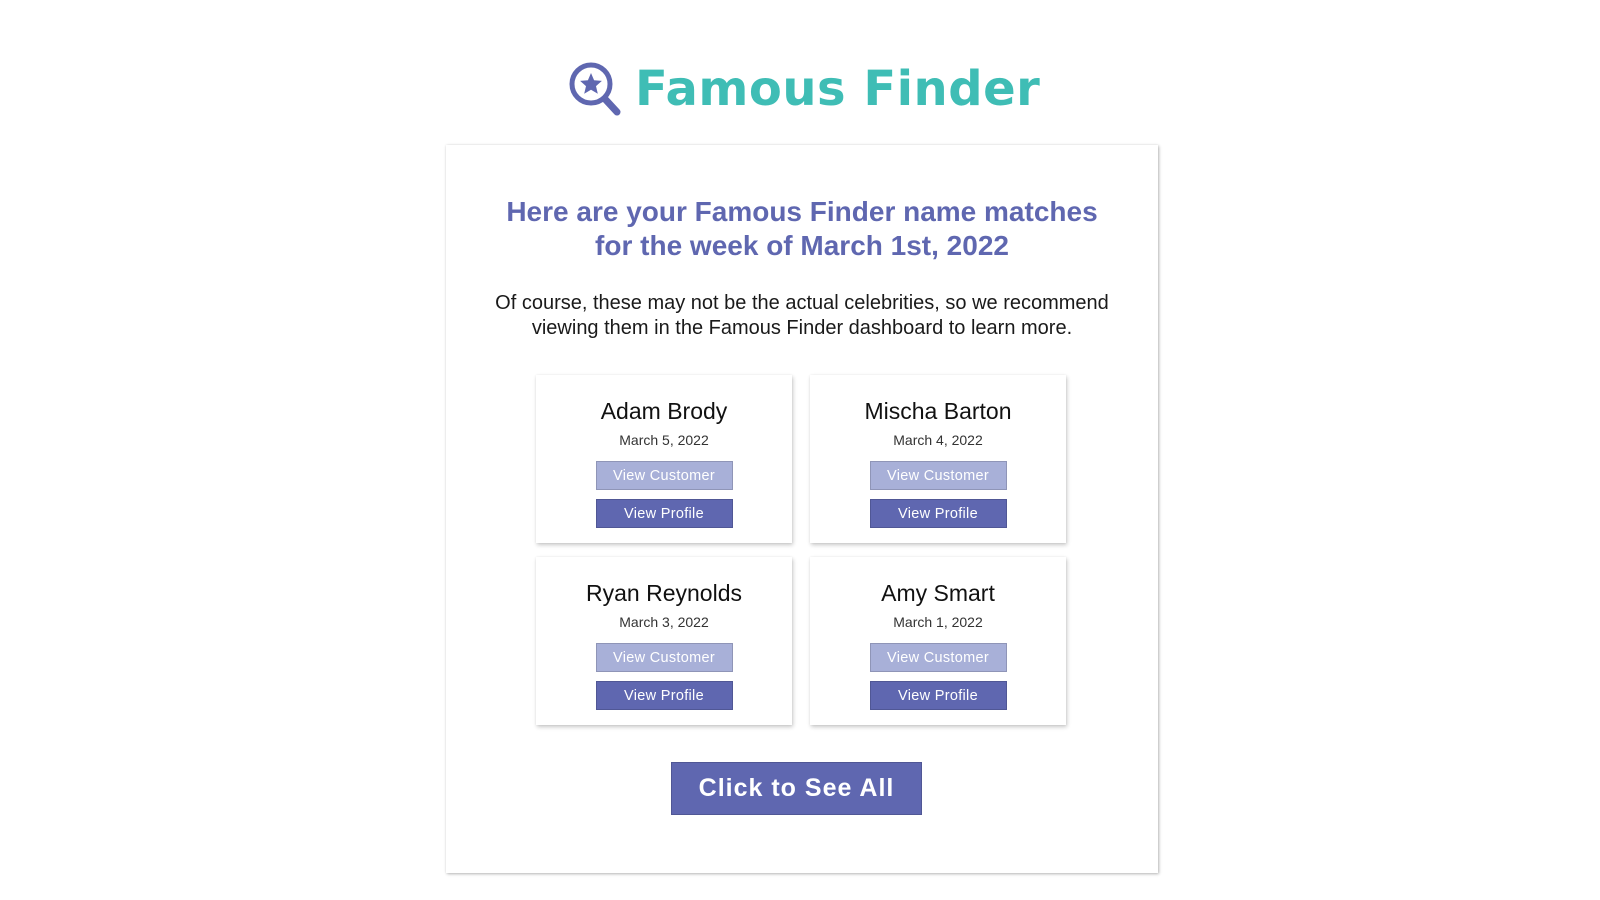  Describe the element at coordinates (802, 211) in the screenshot. I see `headline-line: Here are your Famous Finder name matches` at that location.